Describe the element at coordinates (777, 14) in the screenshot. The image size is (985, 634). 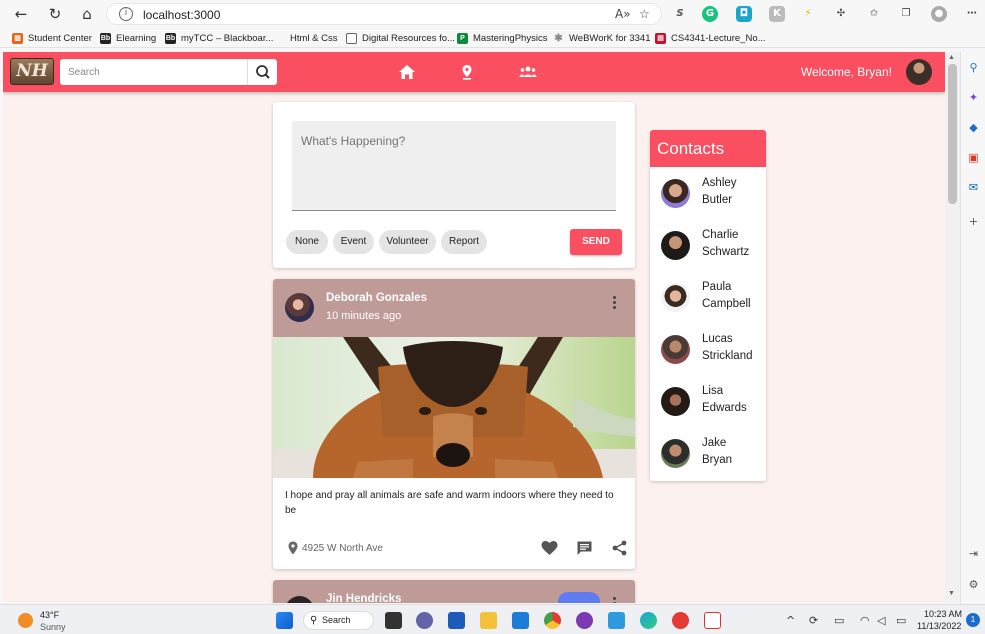
I see `extension-k-icon: K` at that location.